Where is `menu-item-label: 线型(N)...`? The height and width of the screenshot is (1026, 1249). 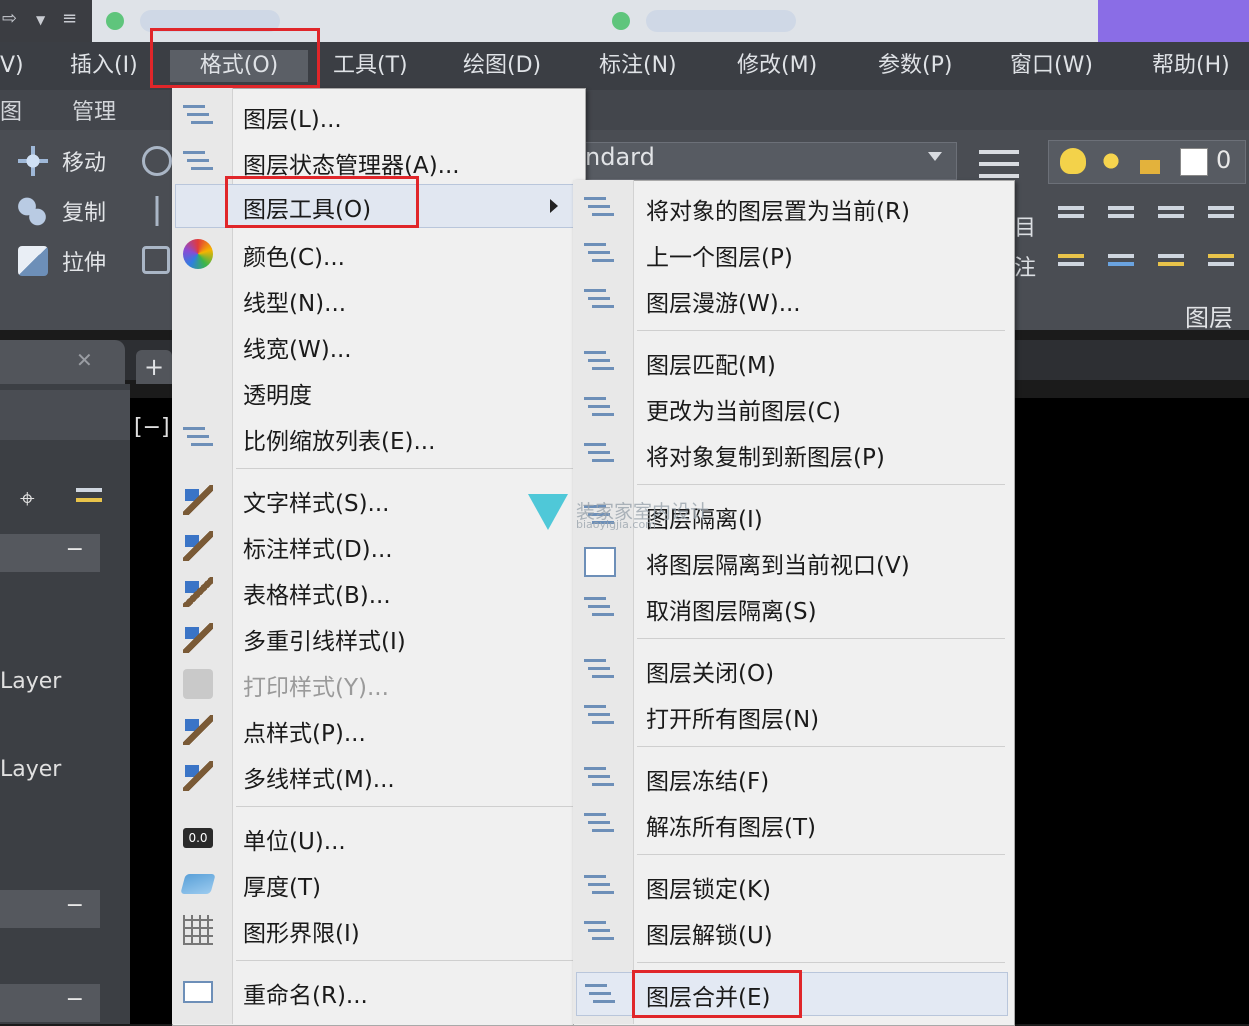 menu-item-label: 线型(N)... is located at coordinates (295, 304).